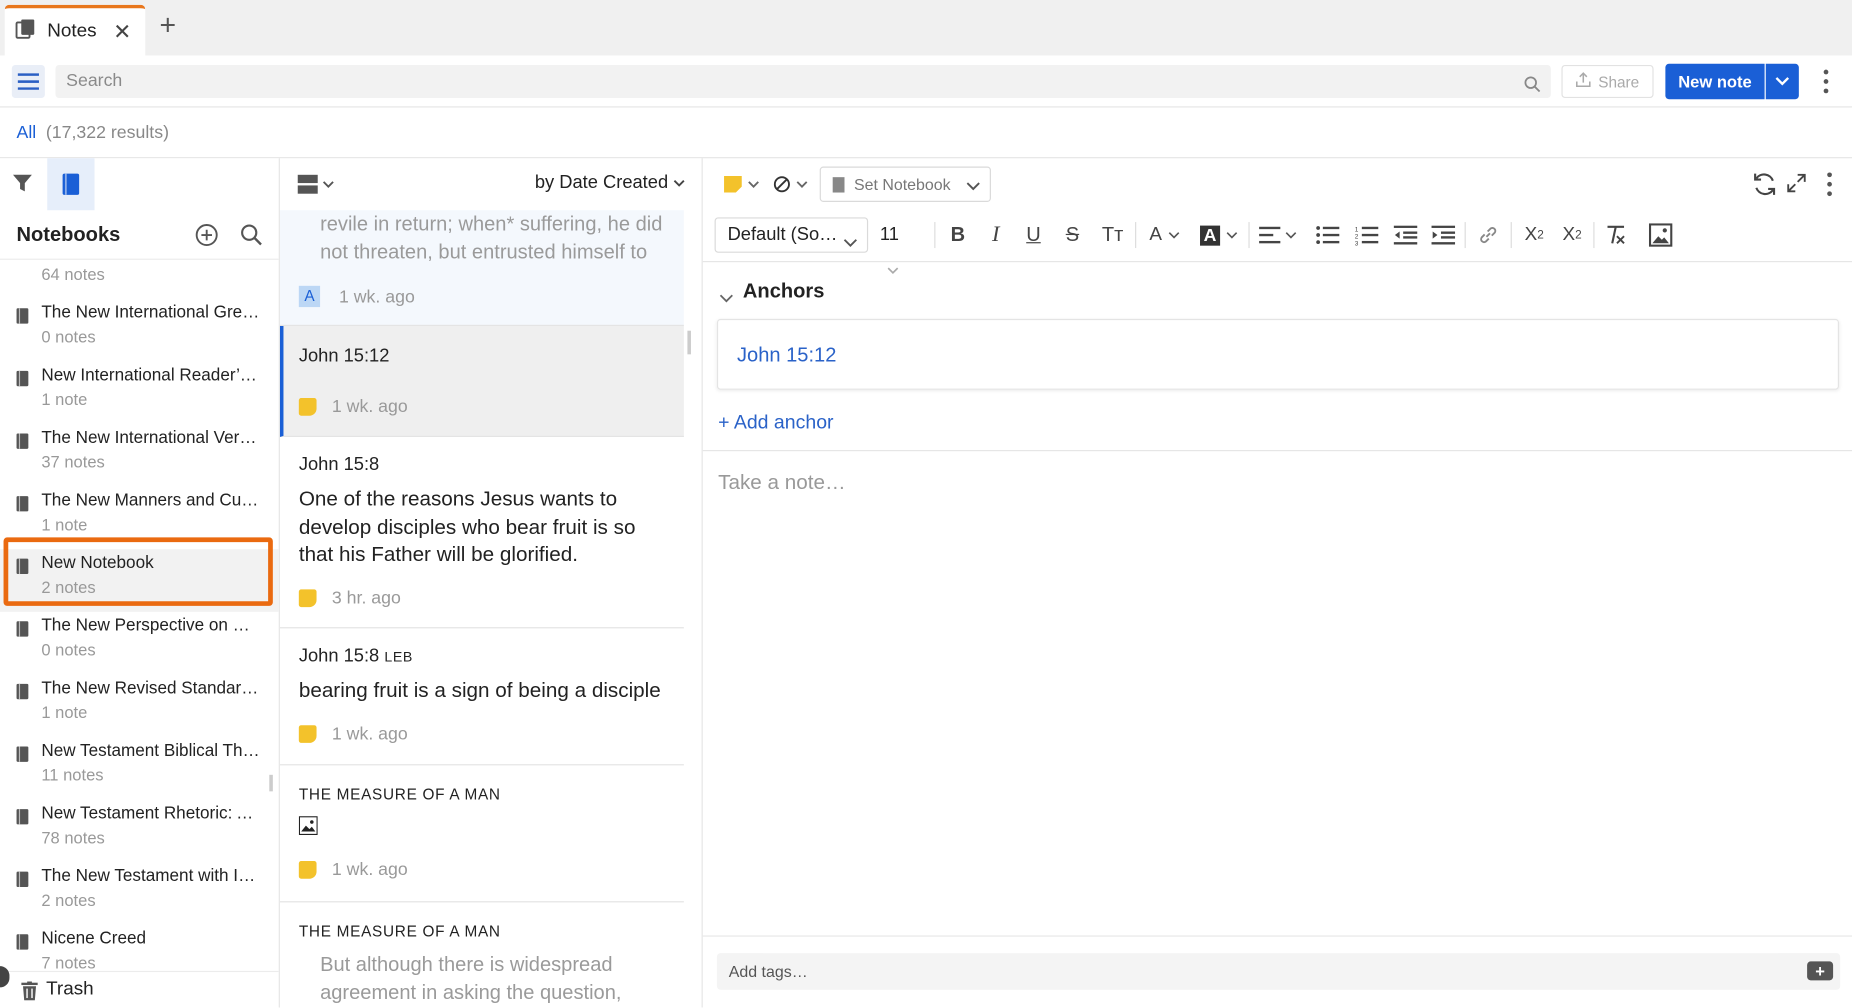 Image resolution: width=1852 pixels, height=1008 pixels. I want to click on align-icon, so click(1279, 235).